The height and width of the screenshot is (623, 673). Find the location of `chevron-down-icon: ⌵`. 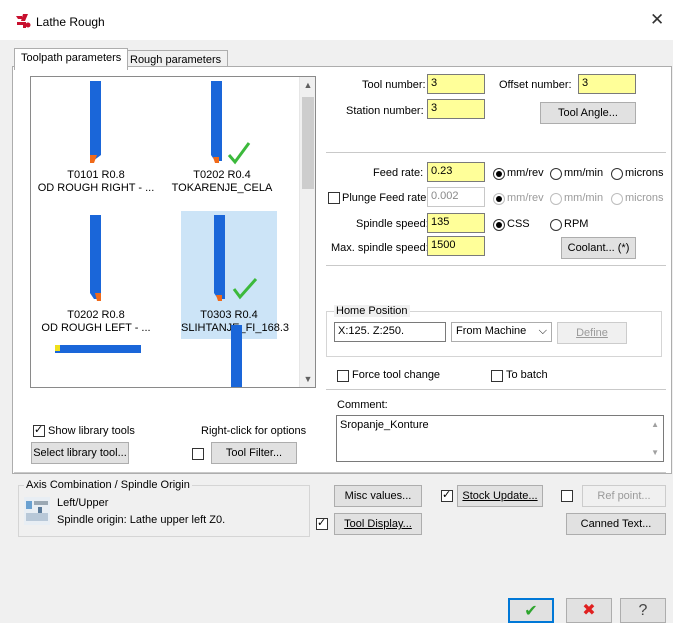

chevron-down-icon: ⌵ is located at coordinates (542, 331).